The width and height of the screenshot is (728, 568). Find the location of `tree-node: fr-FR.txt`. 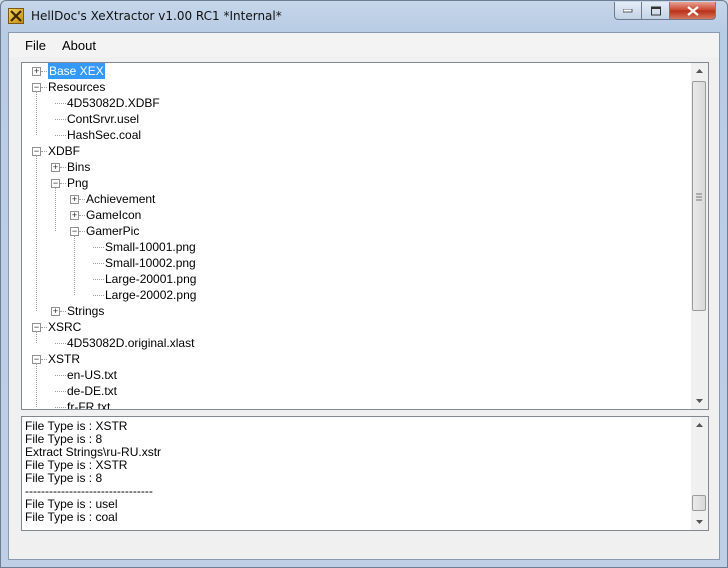

tree-node: fr-FR.txt is located at coordinates (352, 404).